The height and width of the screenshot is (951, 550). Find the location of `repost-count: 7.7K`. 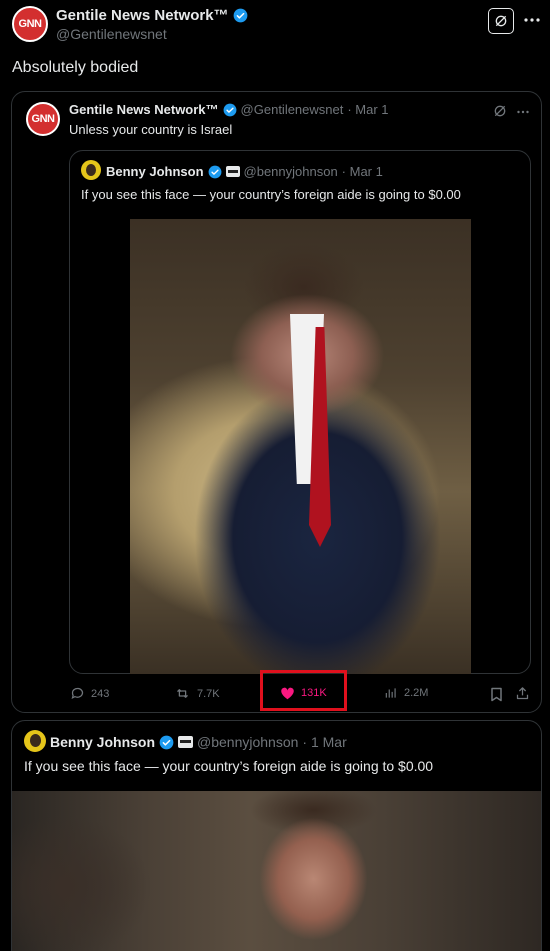

repost-count: 7.7K is located at coordinates (208, 693).